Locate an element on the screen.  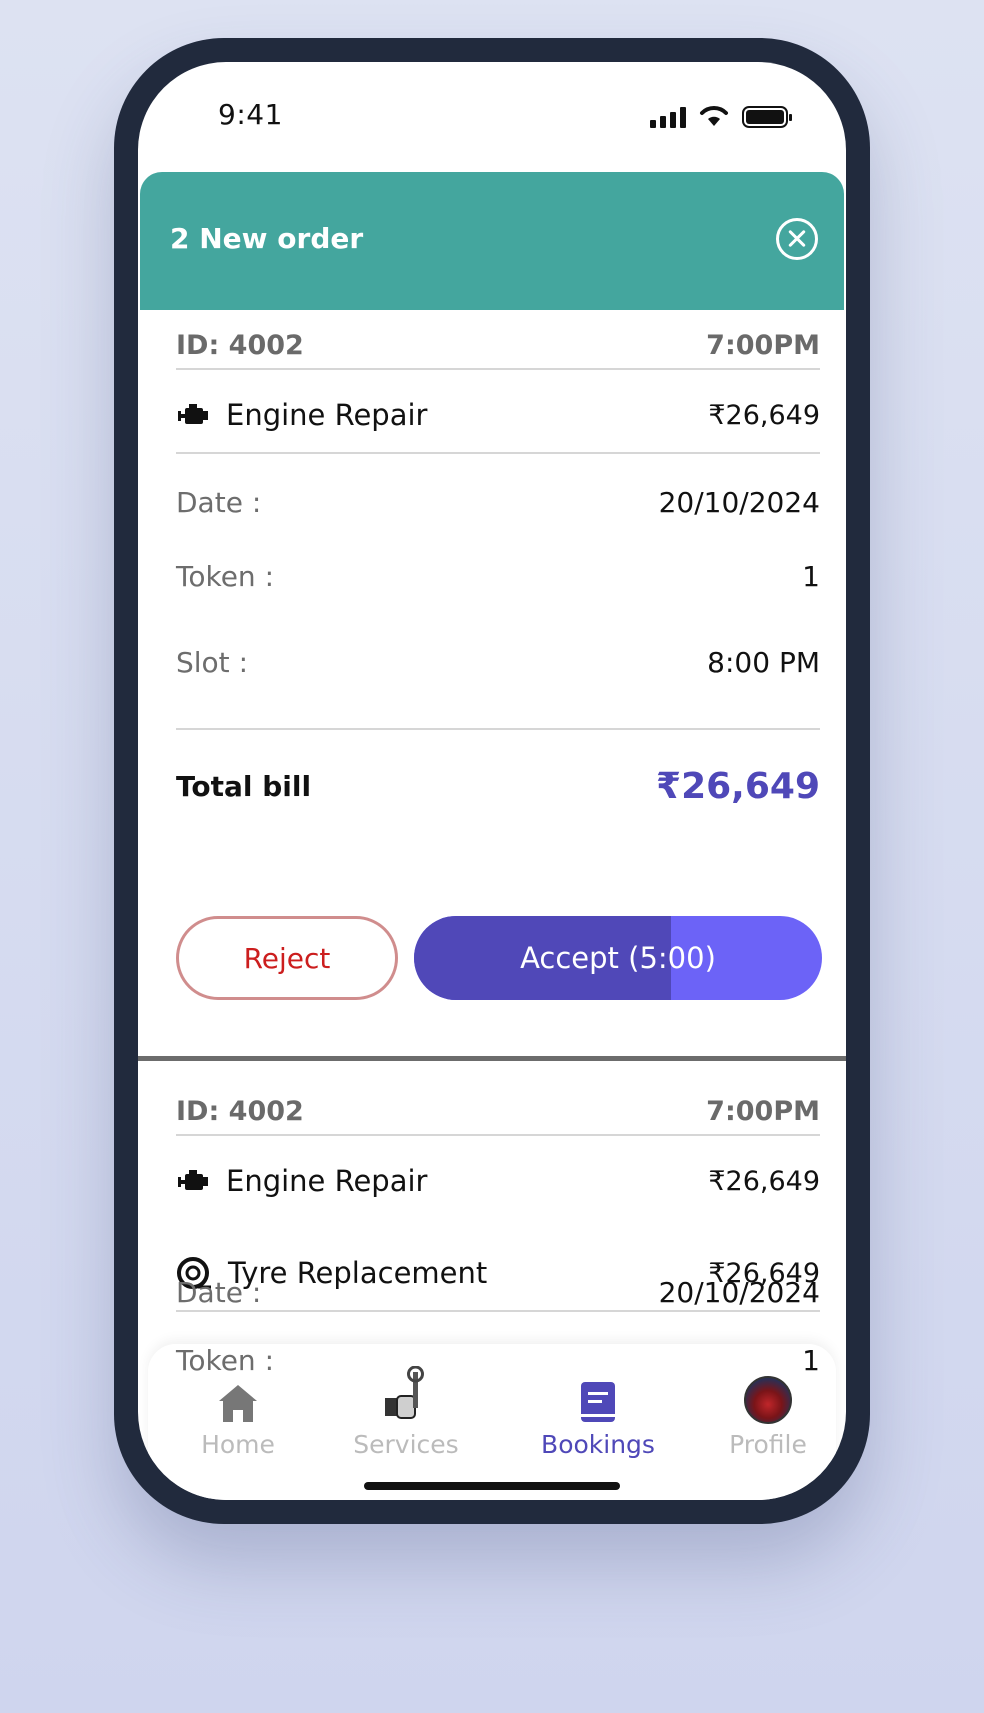
reject-button: Reject is located at coordinates (287, 958).